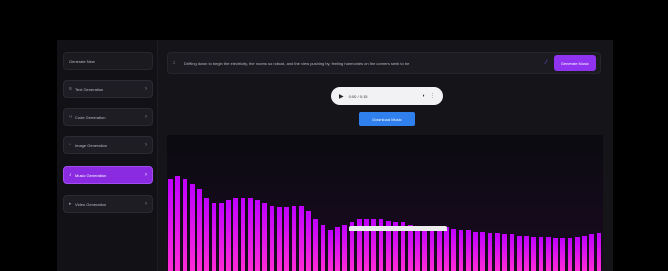 The image size is (668, 271). I want to click on sidebar-item-label: Code Generation, so click(90, 117).